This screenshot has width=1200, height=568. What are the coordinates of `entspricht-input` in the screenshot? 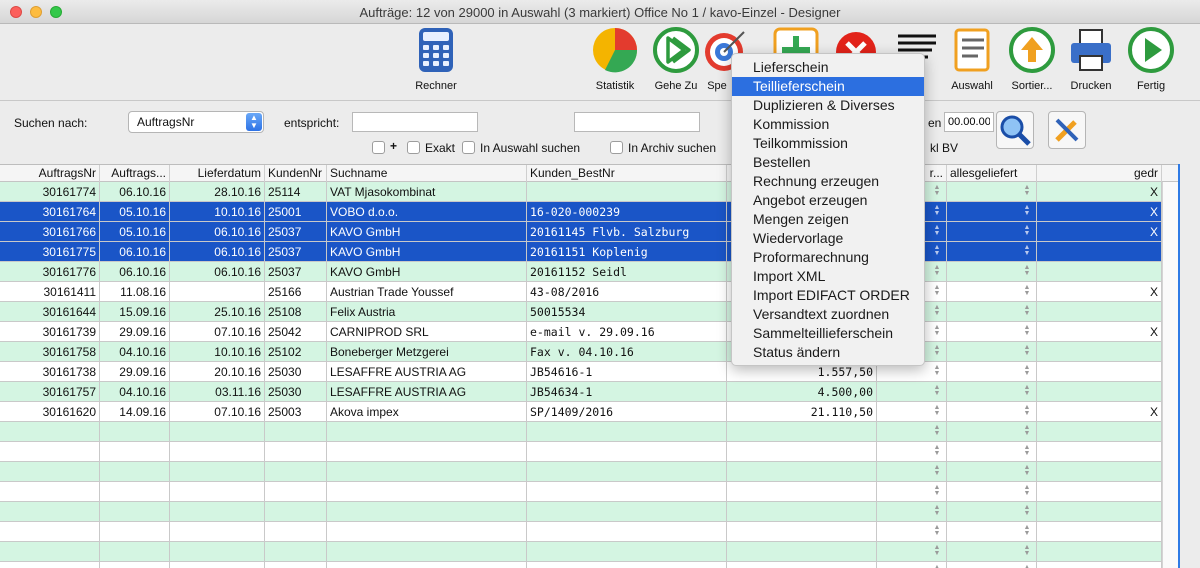 It's located at (415, 122).